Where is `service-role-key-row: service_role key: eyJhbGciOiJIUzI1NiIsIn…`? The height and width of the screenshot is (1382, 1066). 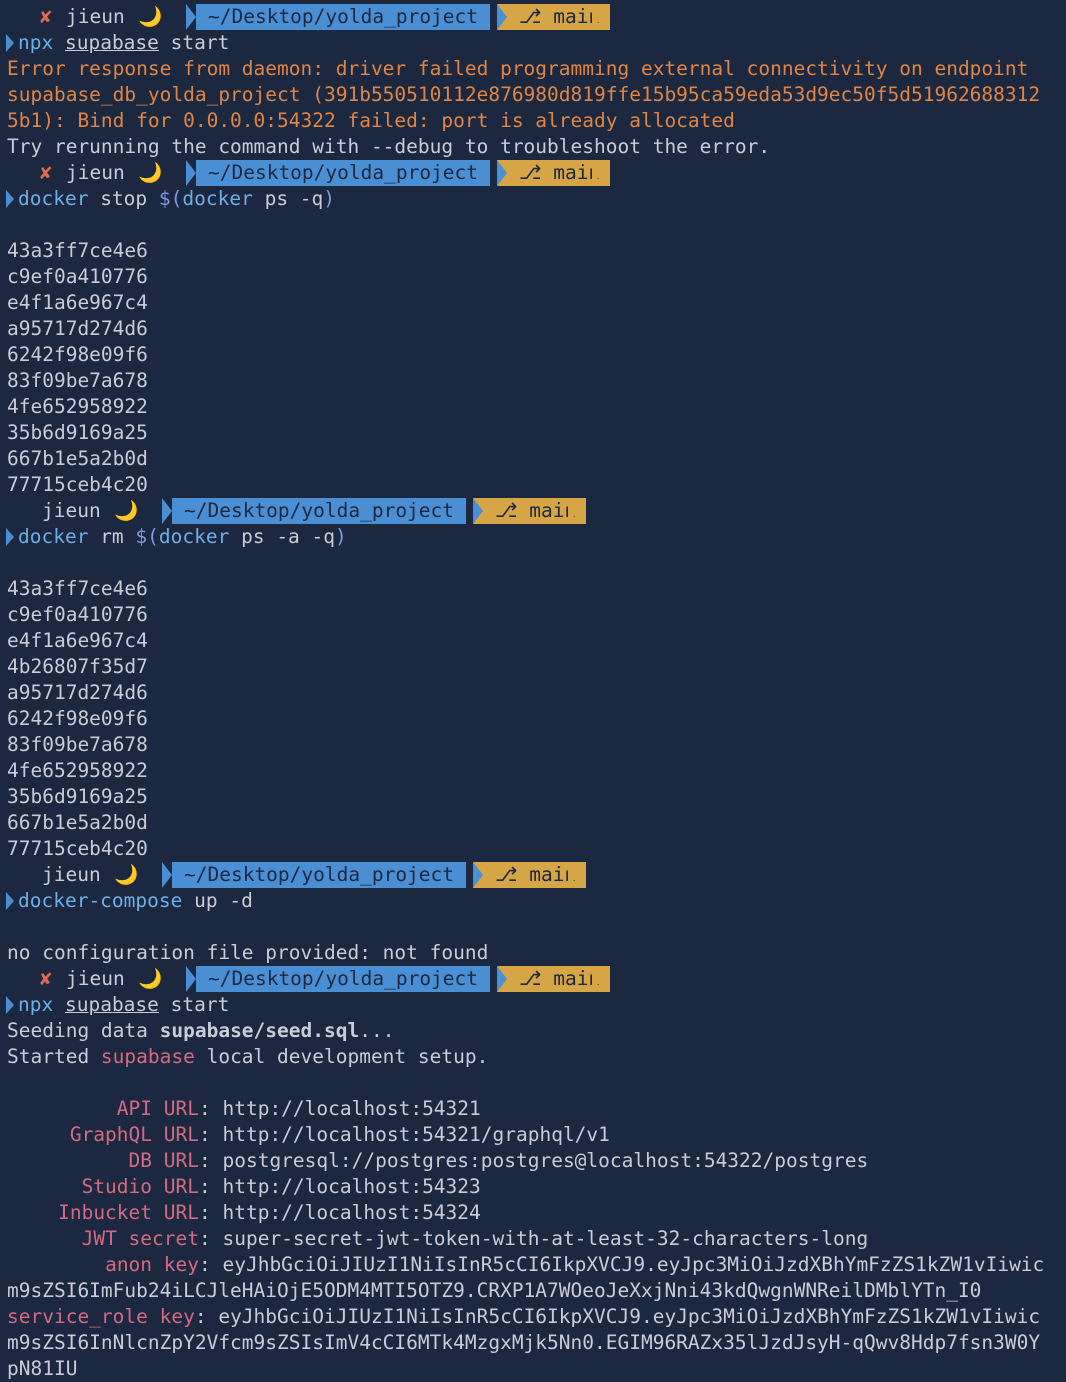 service-role-key-row: service_role key: eyJhbGciOiJIUzI1NiIsIn… is located at coordinates (524, 1316).